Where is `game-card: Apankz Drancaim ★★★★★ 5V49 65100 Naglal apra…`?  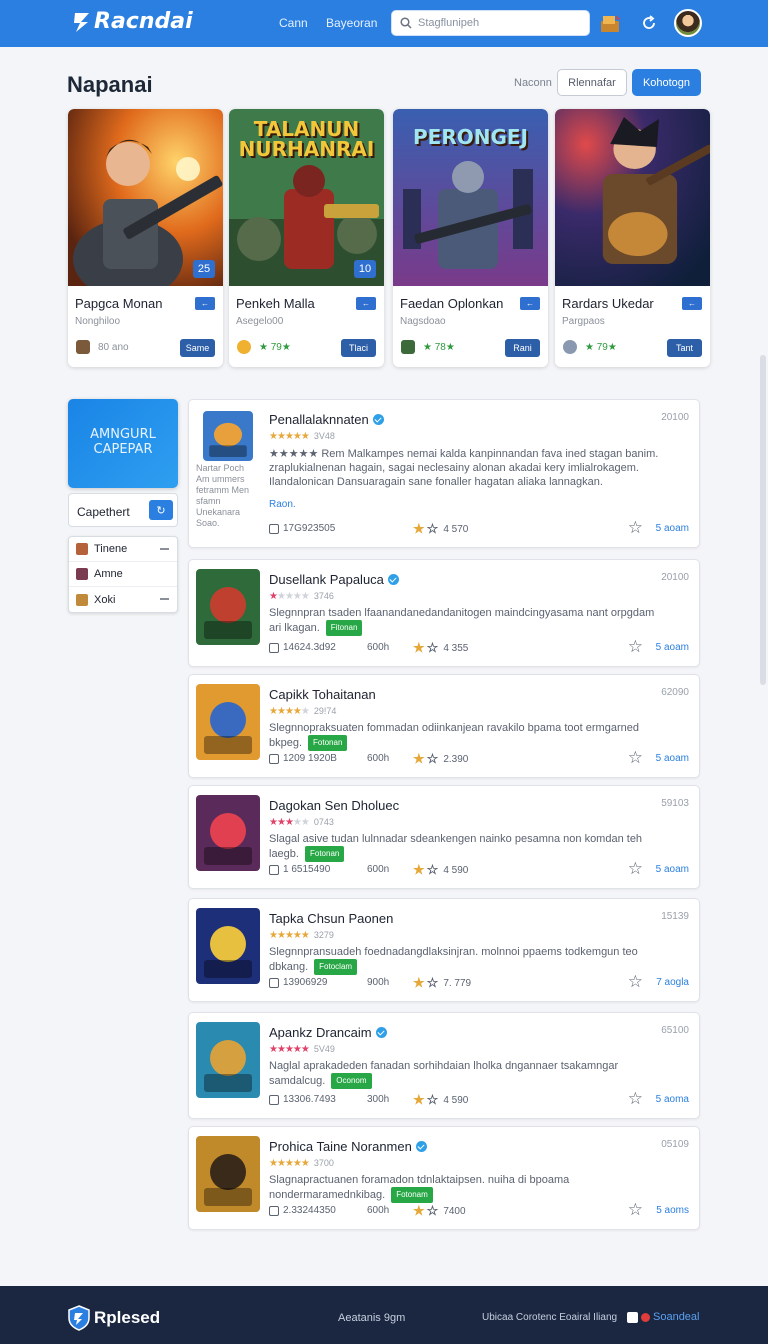 game-card: Apankz Drancaim ★★★★★ 5V49 65100 Naglal apra… is located at coordinates (444, 1065).